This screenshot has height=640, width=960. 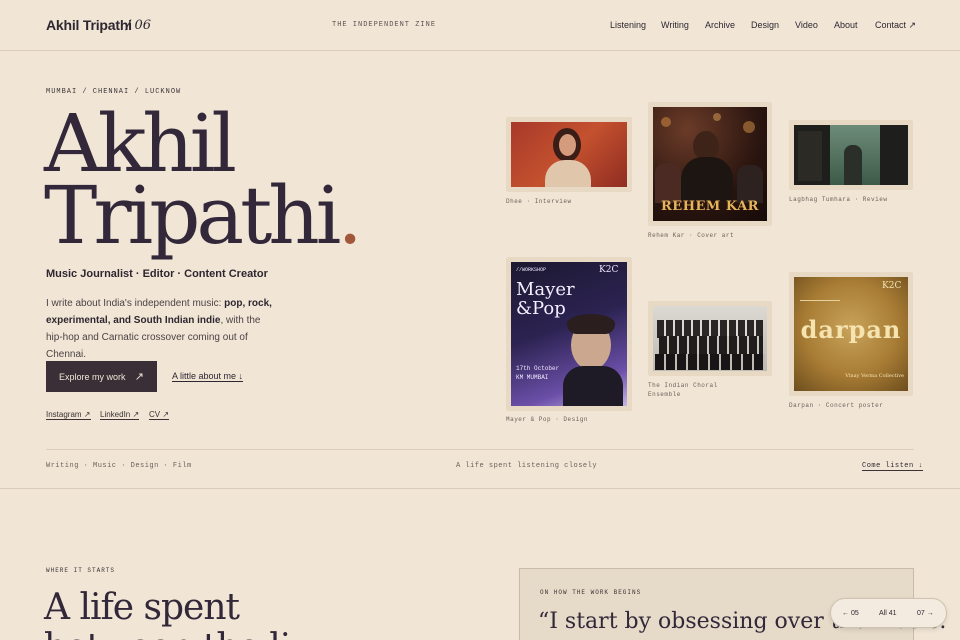 I want to click on issue-pager: ← 05 All 41 07 →, so click(x=888, y=613).